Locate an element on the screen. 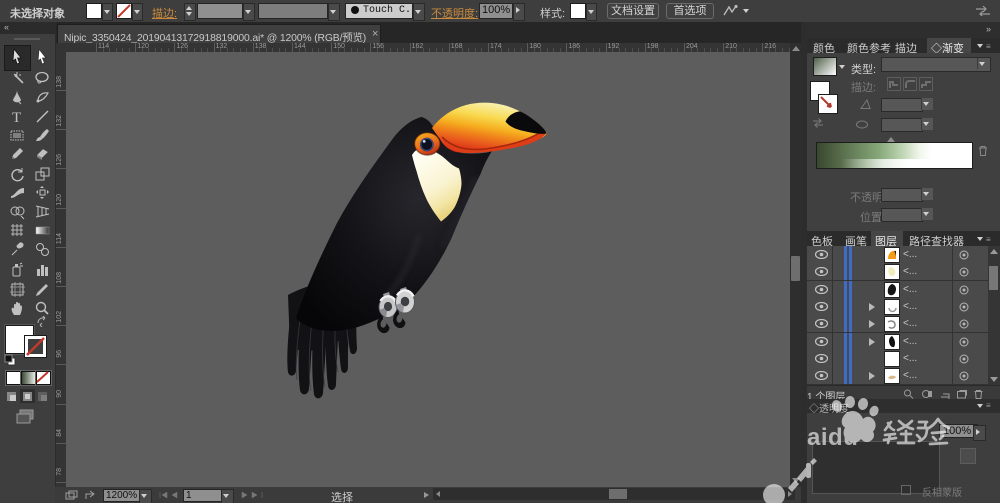 This screenshot has width=1000, height=503. svg-text: T is located at coordinates (16, 117).